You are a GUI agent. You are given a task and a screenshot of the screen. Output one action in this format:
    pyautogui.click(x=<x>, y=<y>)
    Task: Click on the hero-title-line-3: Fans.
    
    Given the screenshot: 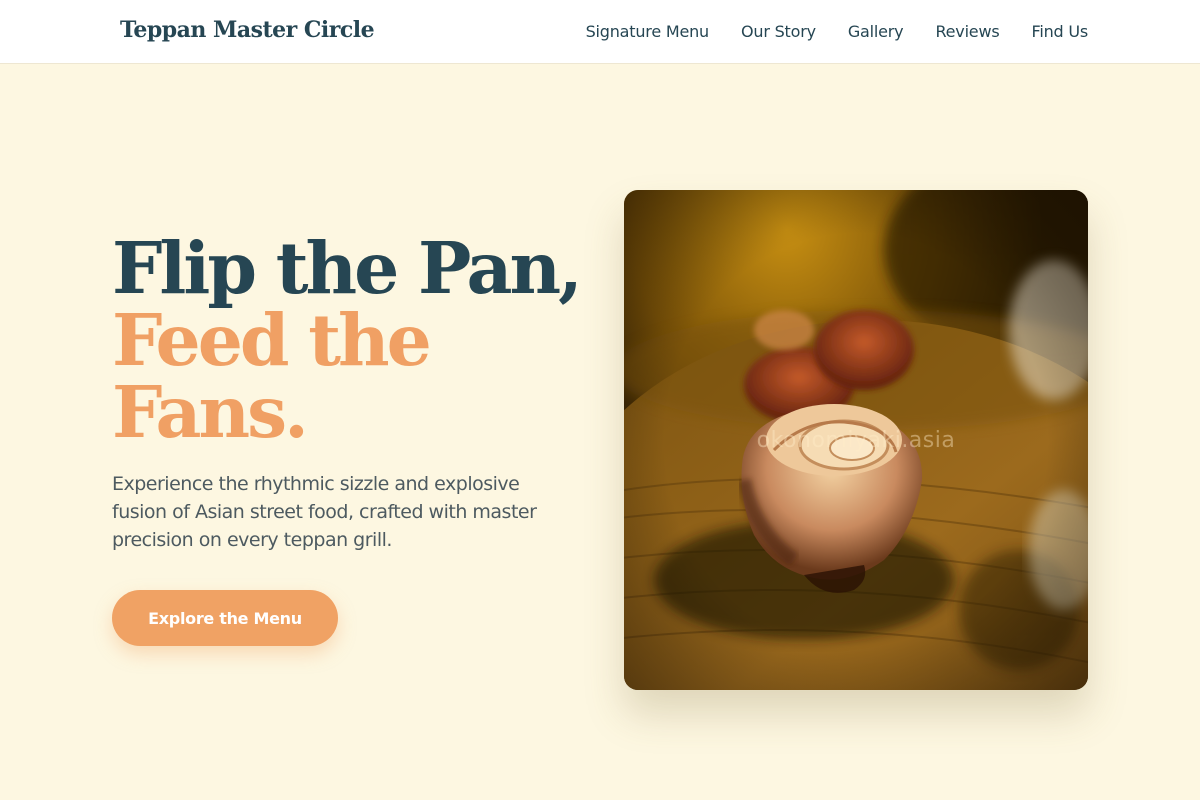 What is the action you would take?
    pyautogui.click(x=210, y=412)
    